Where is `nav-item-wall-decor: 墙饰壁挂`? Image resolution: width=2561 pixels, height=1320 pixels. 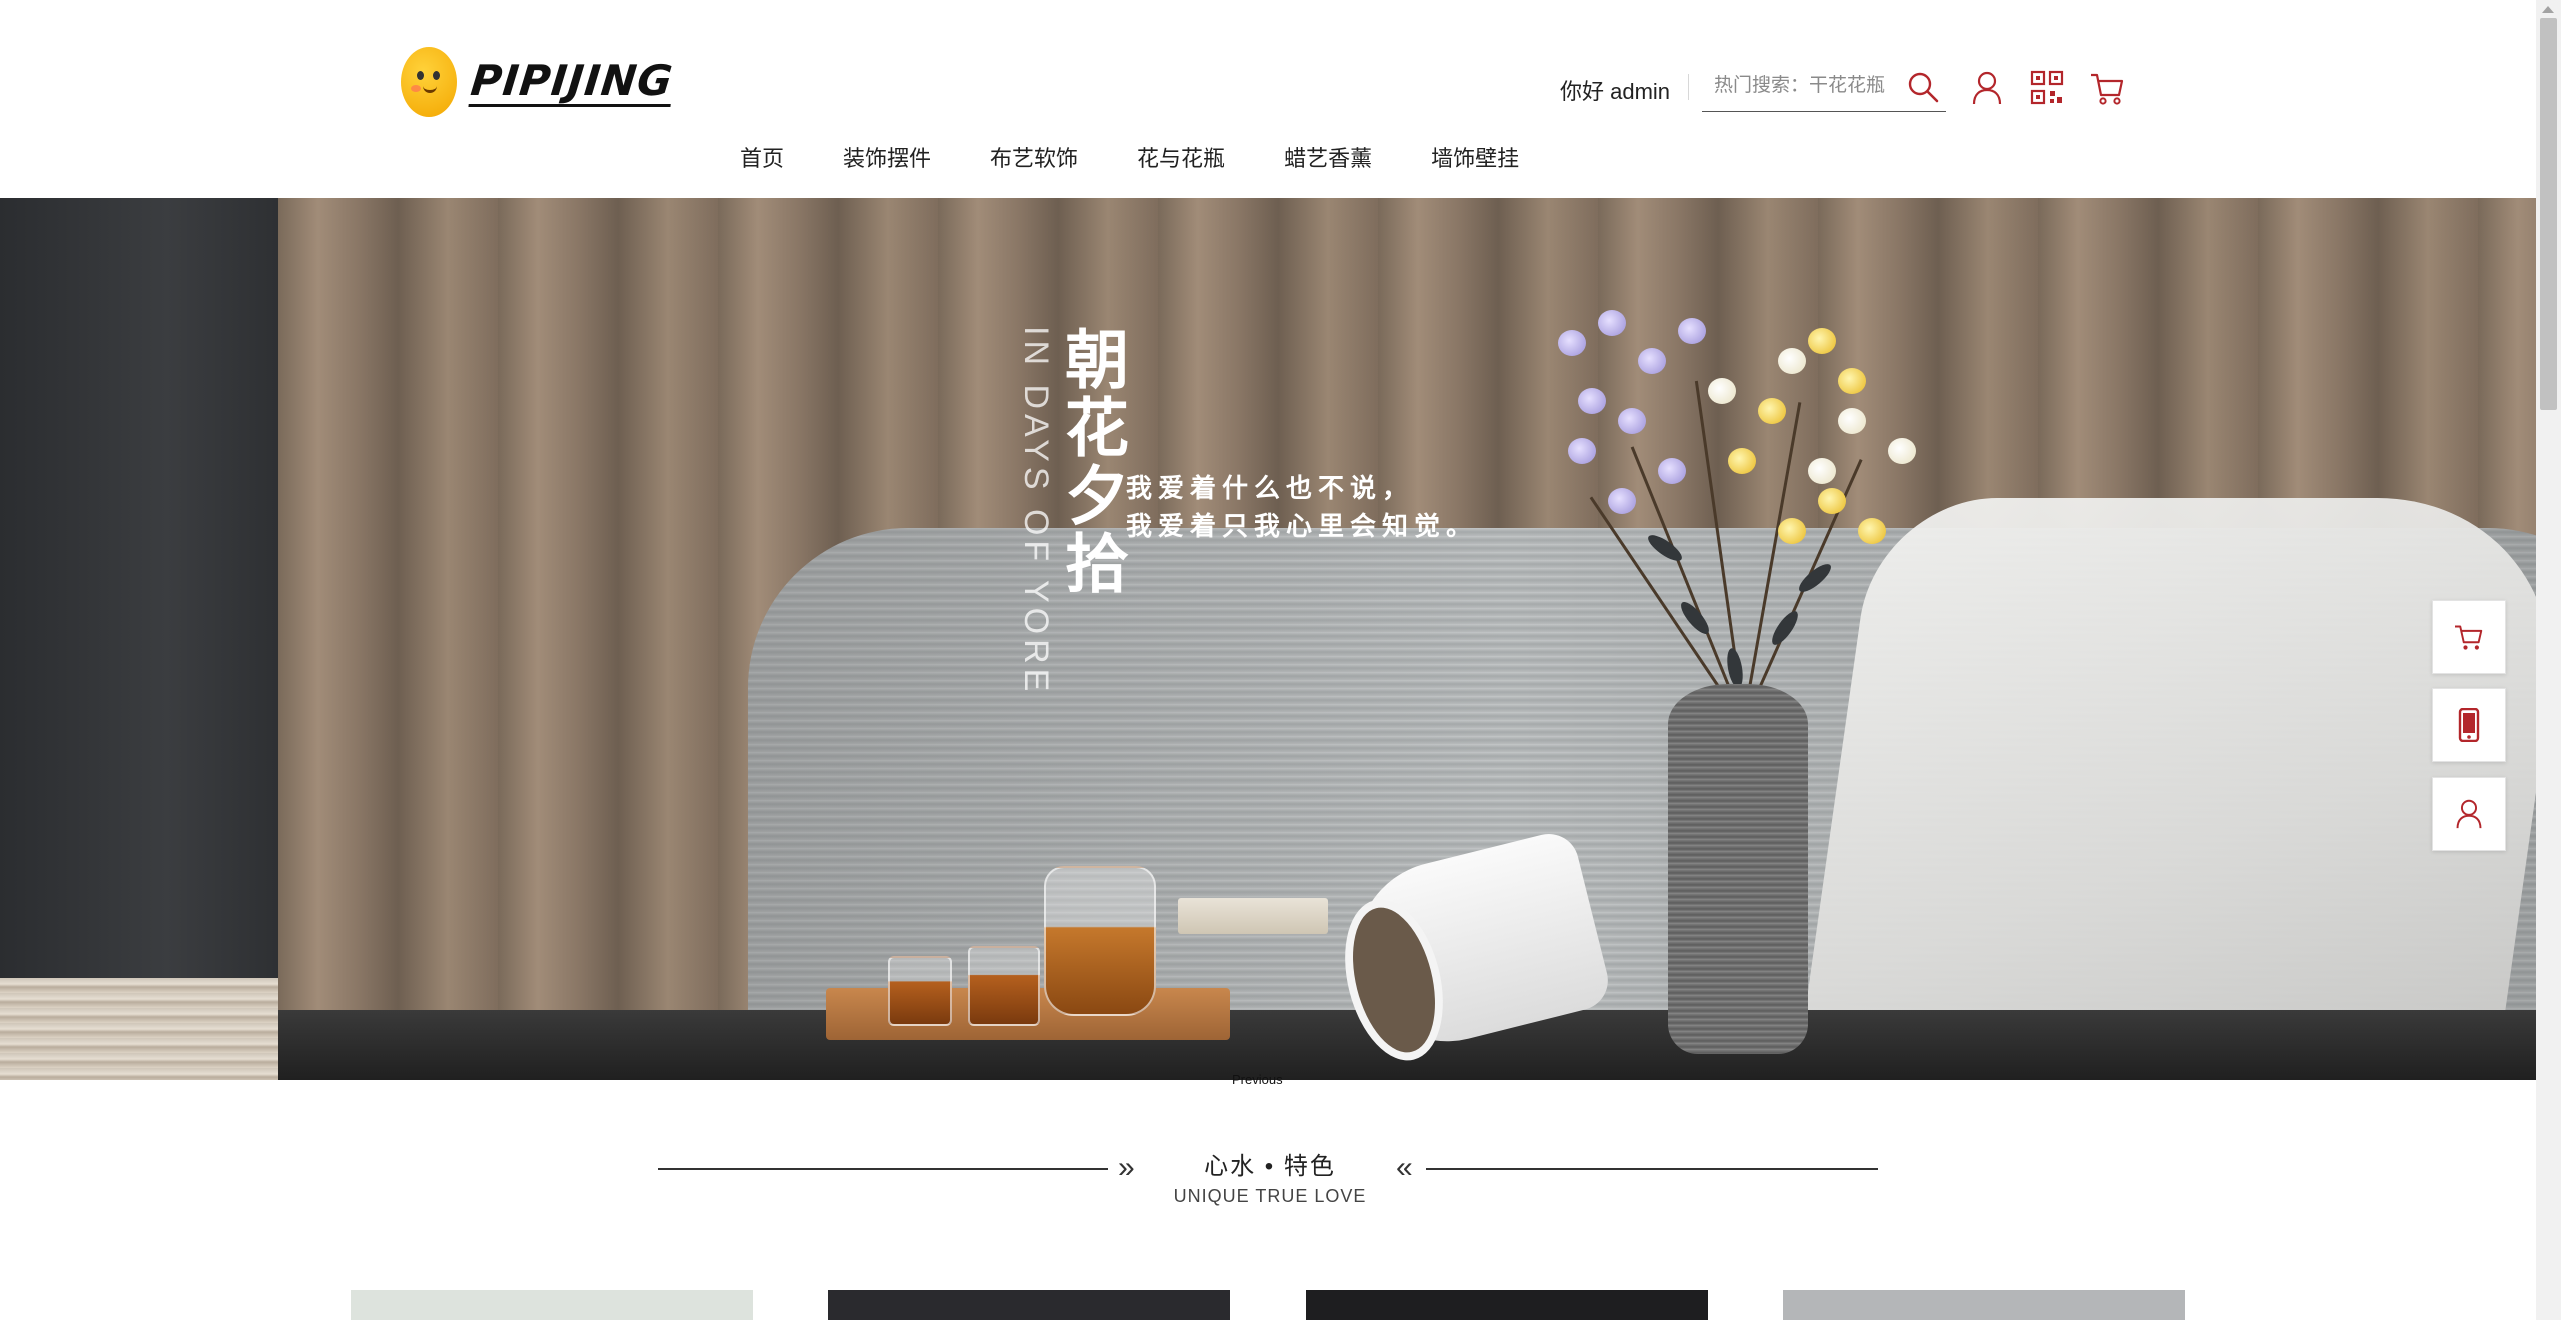 nav-item-wall-decor: 墙饰壁挂 is located at coordinates (1475, 162).